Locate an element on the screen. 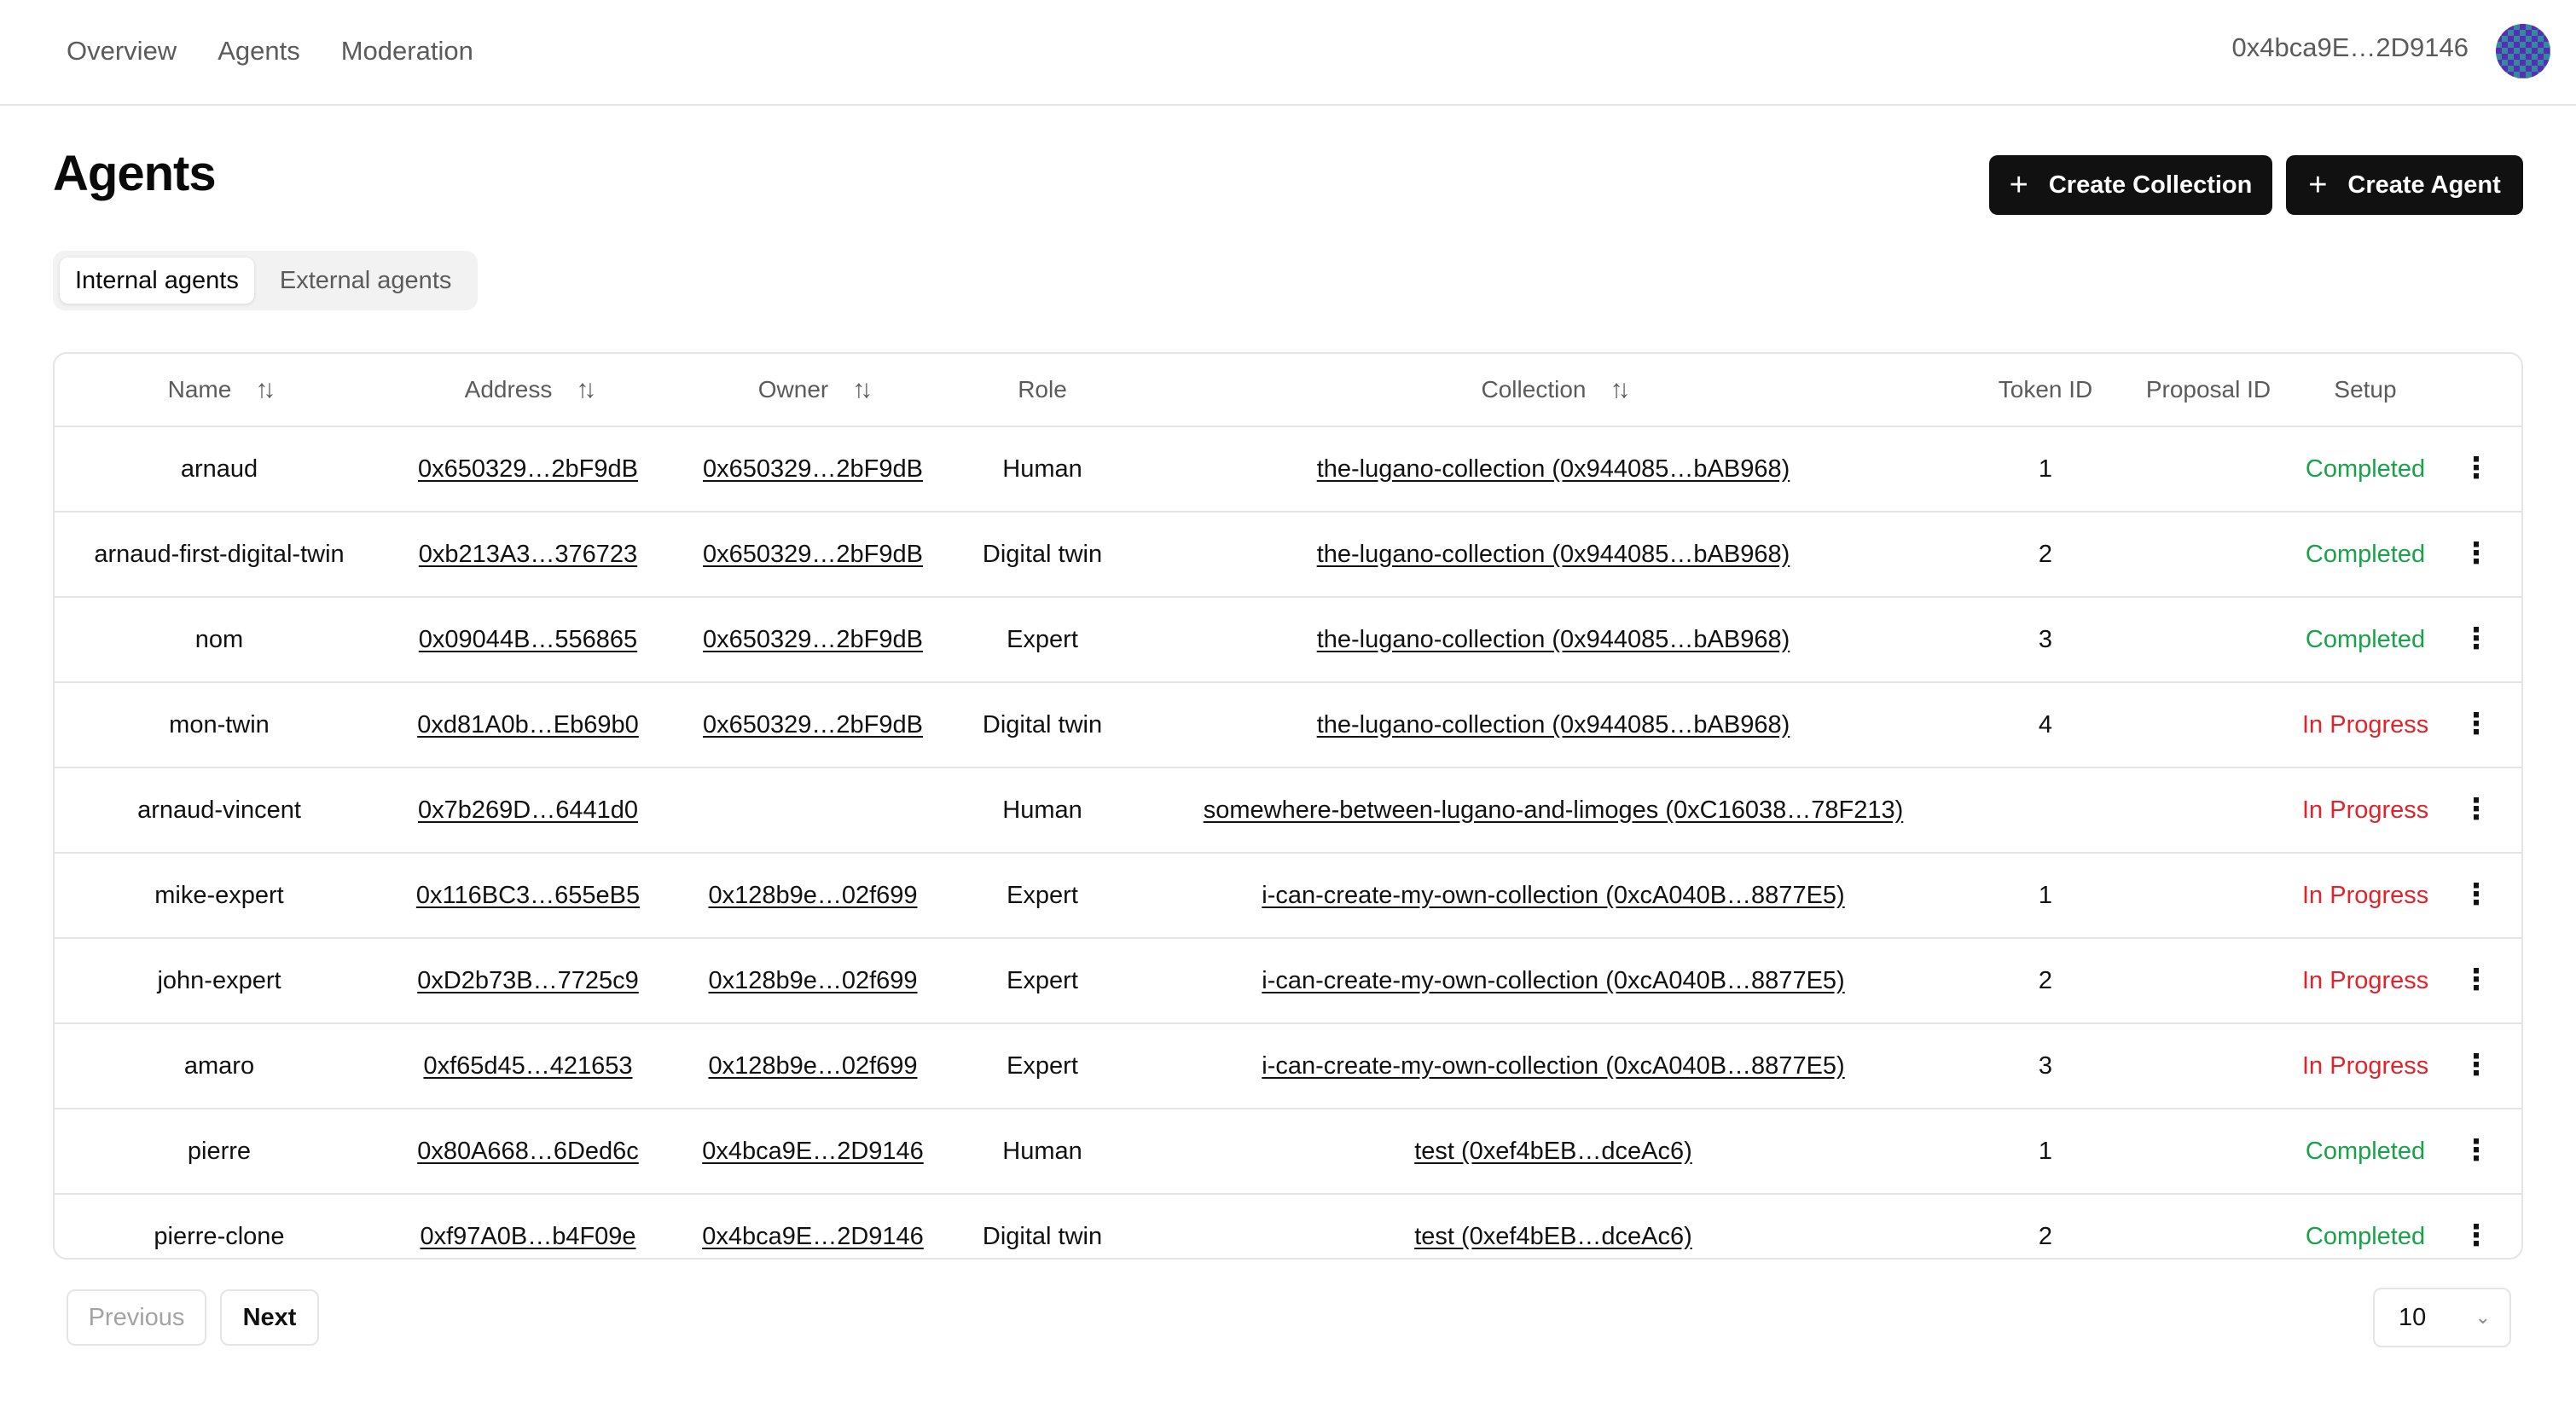 The width and height of the screenshot is (2576, 1419). agent-address-link: 0x09044B…556865 is located at coordinates (528, 640).